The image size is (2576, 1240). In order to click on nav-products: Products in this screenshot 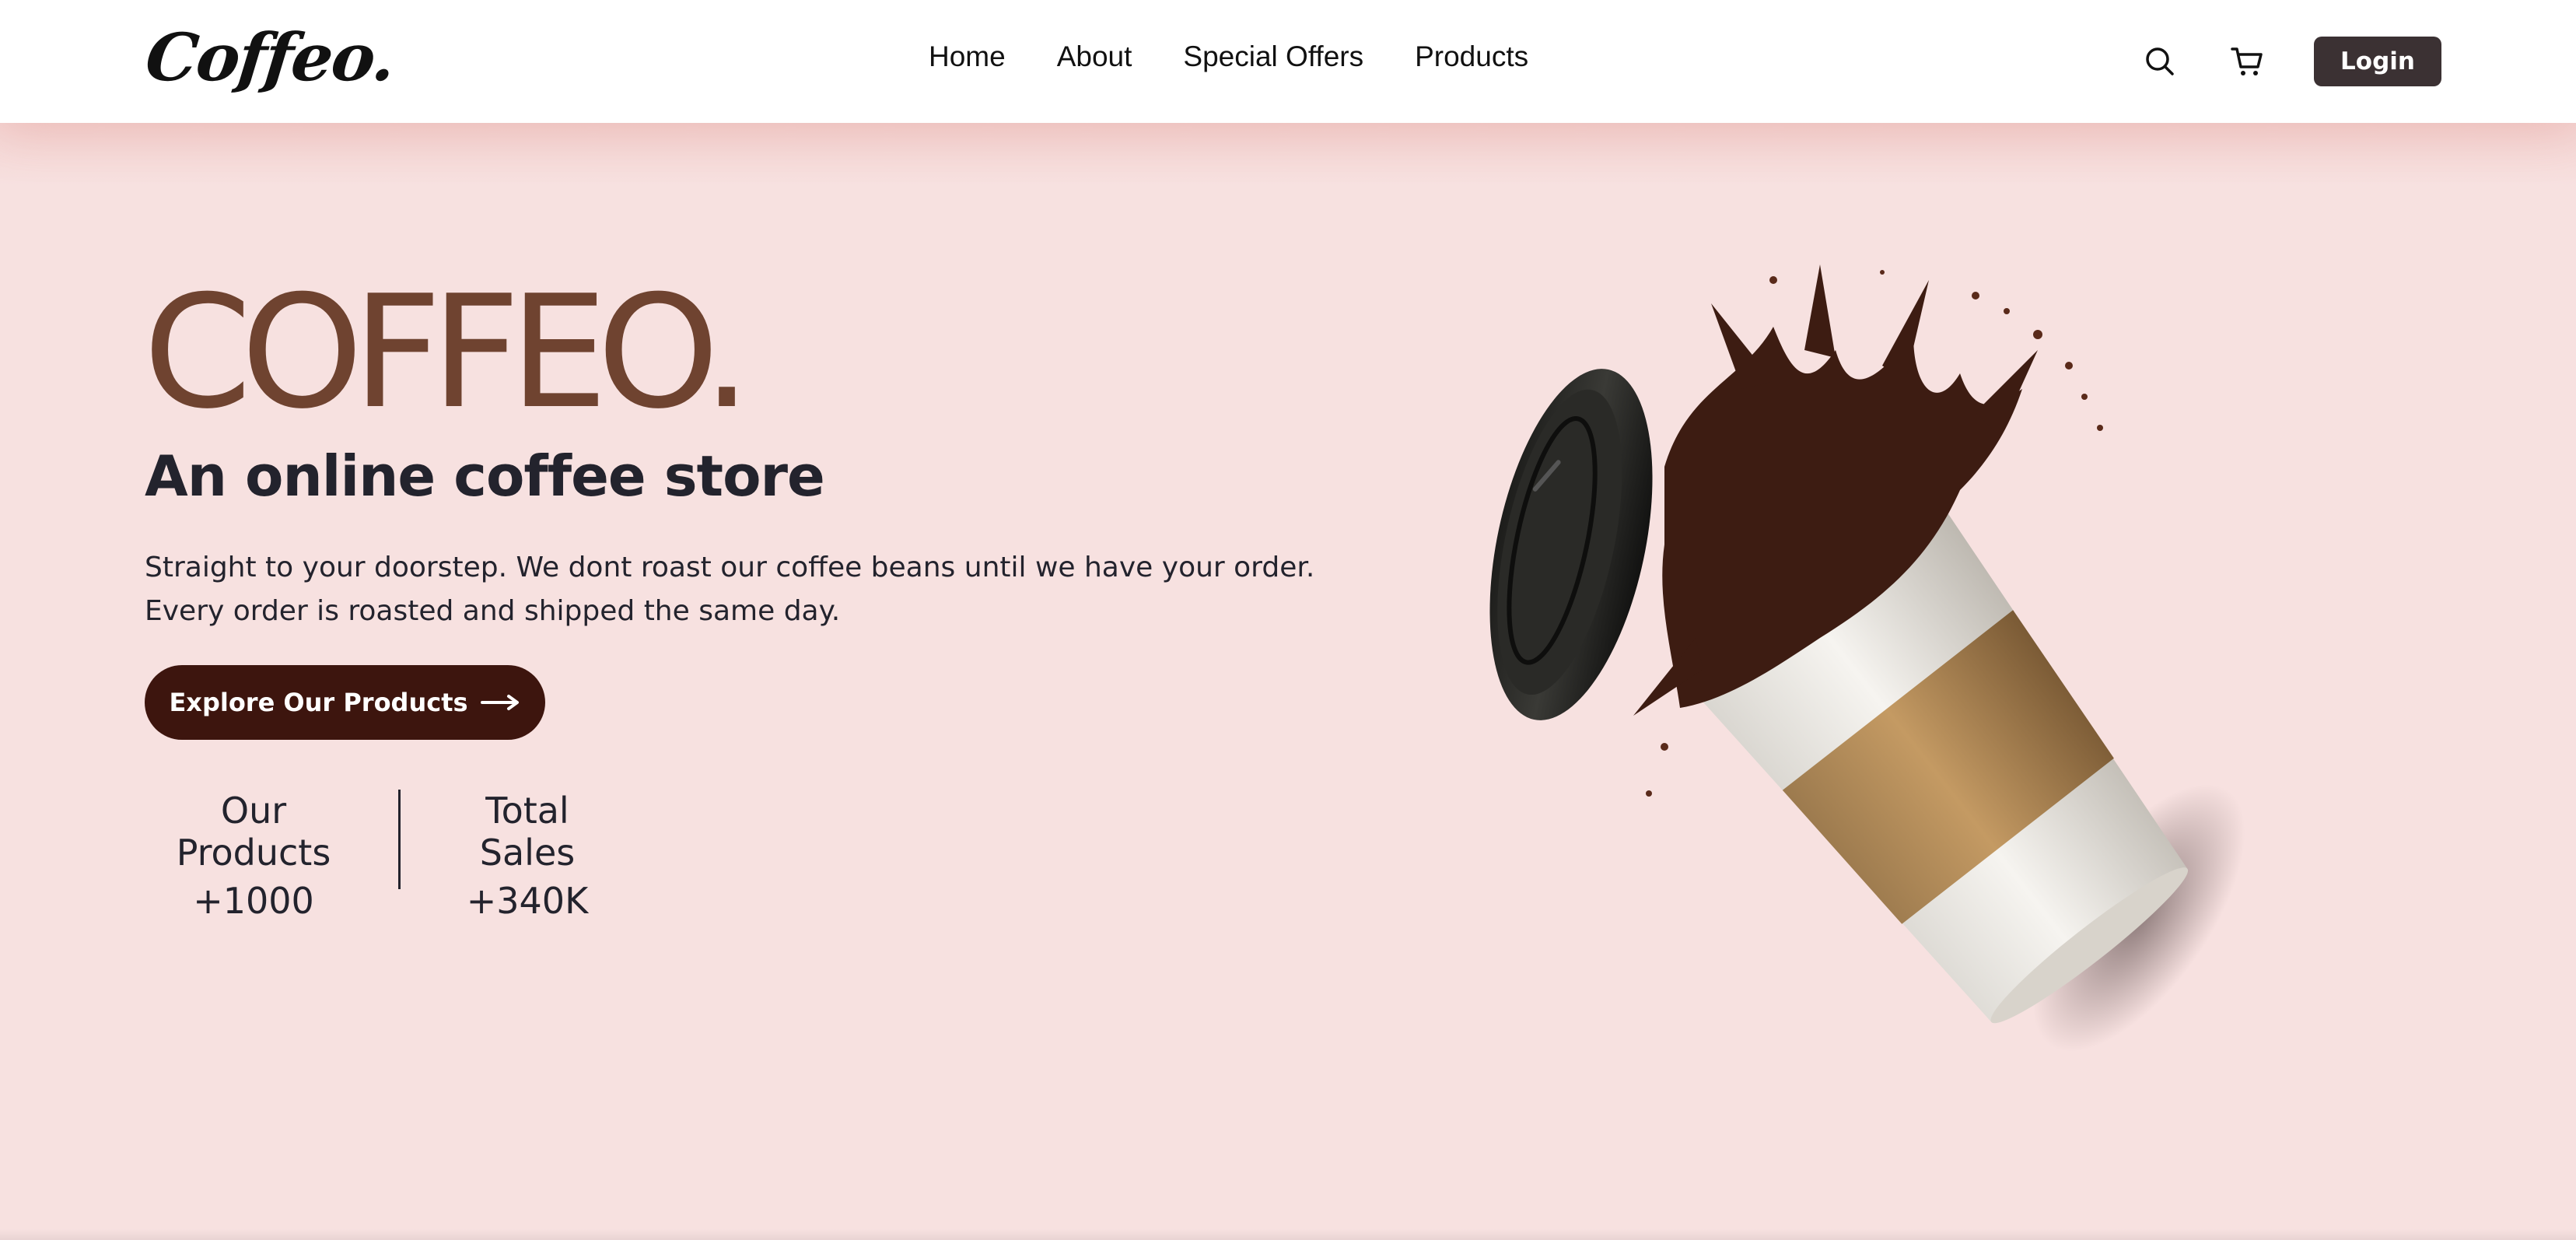, I will do `click(1472, 56)`.